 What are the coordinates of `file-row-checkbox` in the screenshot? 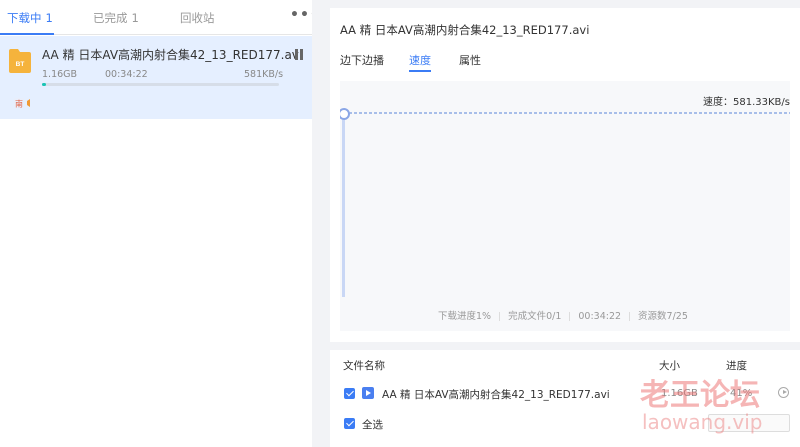 It's located at (349, 393).